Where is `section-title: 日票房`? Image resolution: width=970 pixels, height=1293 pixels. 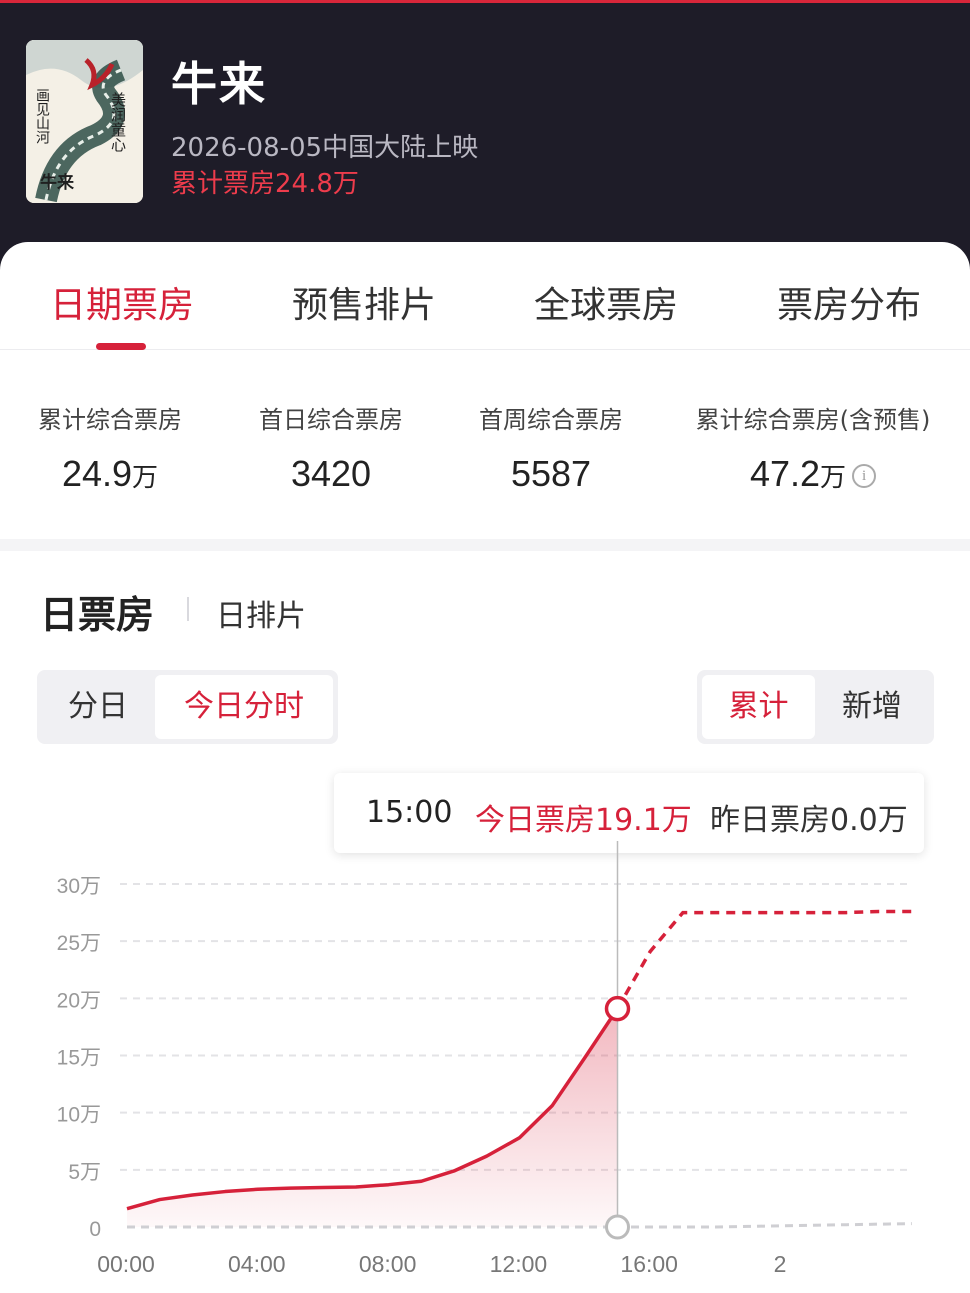
section-title: 日票房 is located at coordinates (97, 611).